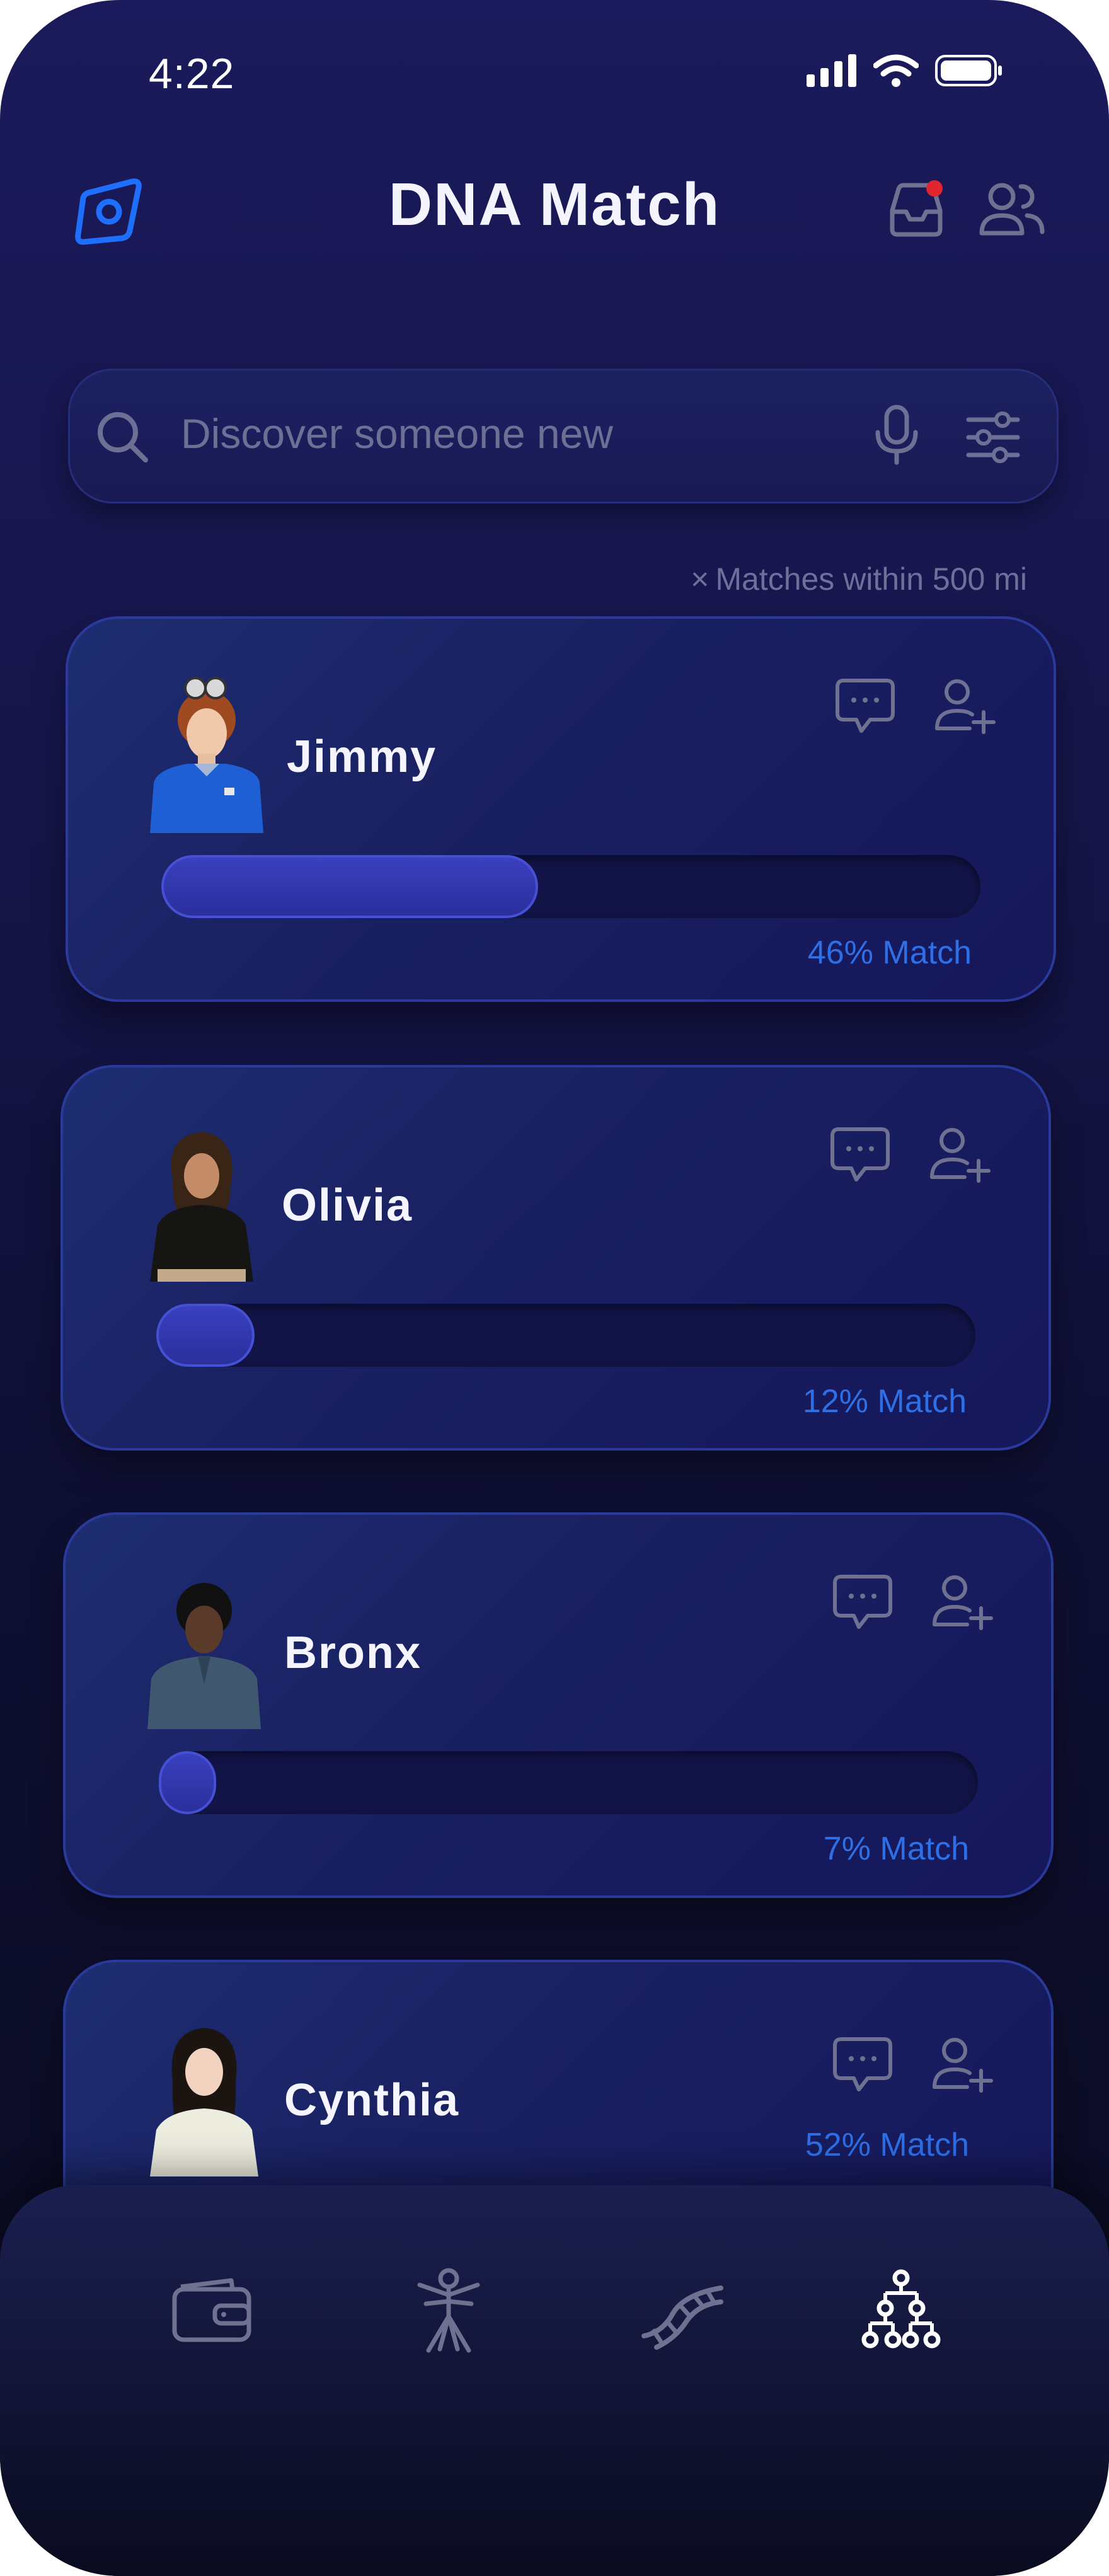 Image resolution: width=1109 pixels, height=2576 pixels. I want to click on distance-filter-label: Matches within 500 mi, so click(871, 579).